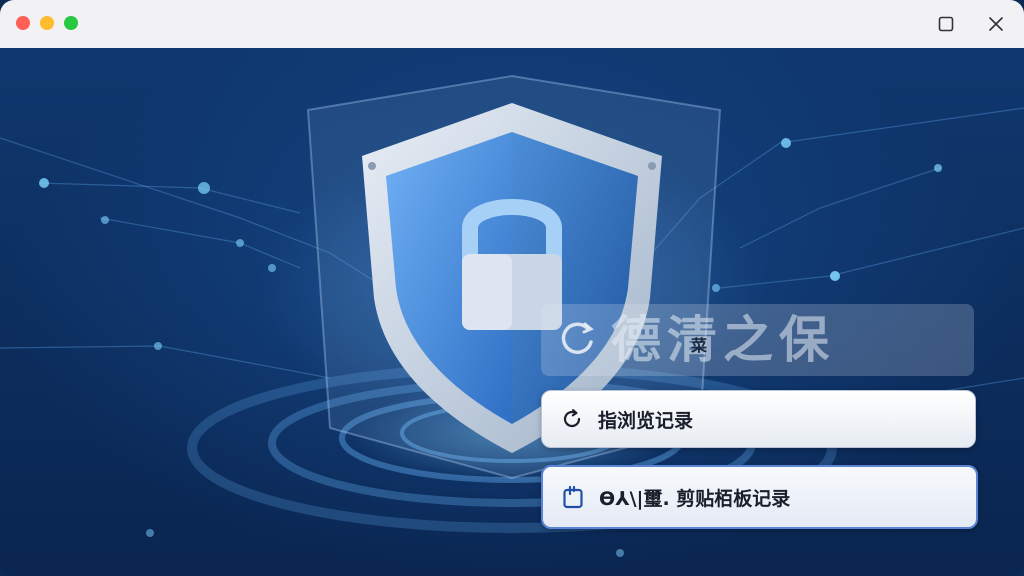 The height and width of the screenshot is (576, 1024). Describe the element at coordinates (699, 345) in the screenshot. I see `brand-subtitle: 菜` at that location.